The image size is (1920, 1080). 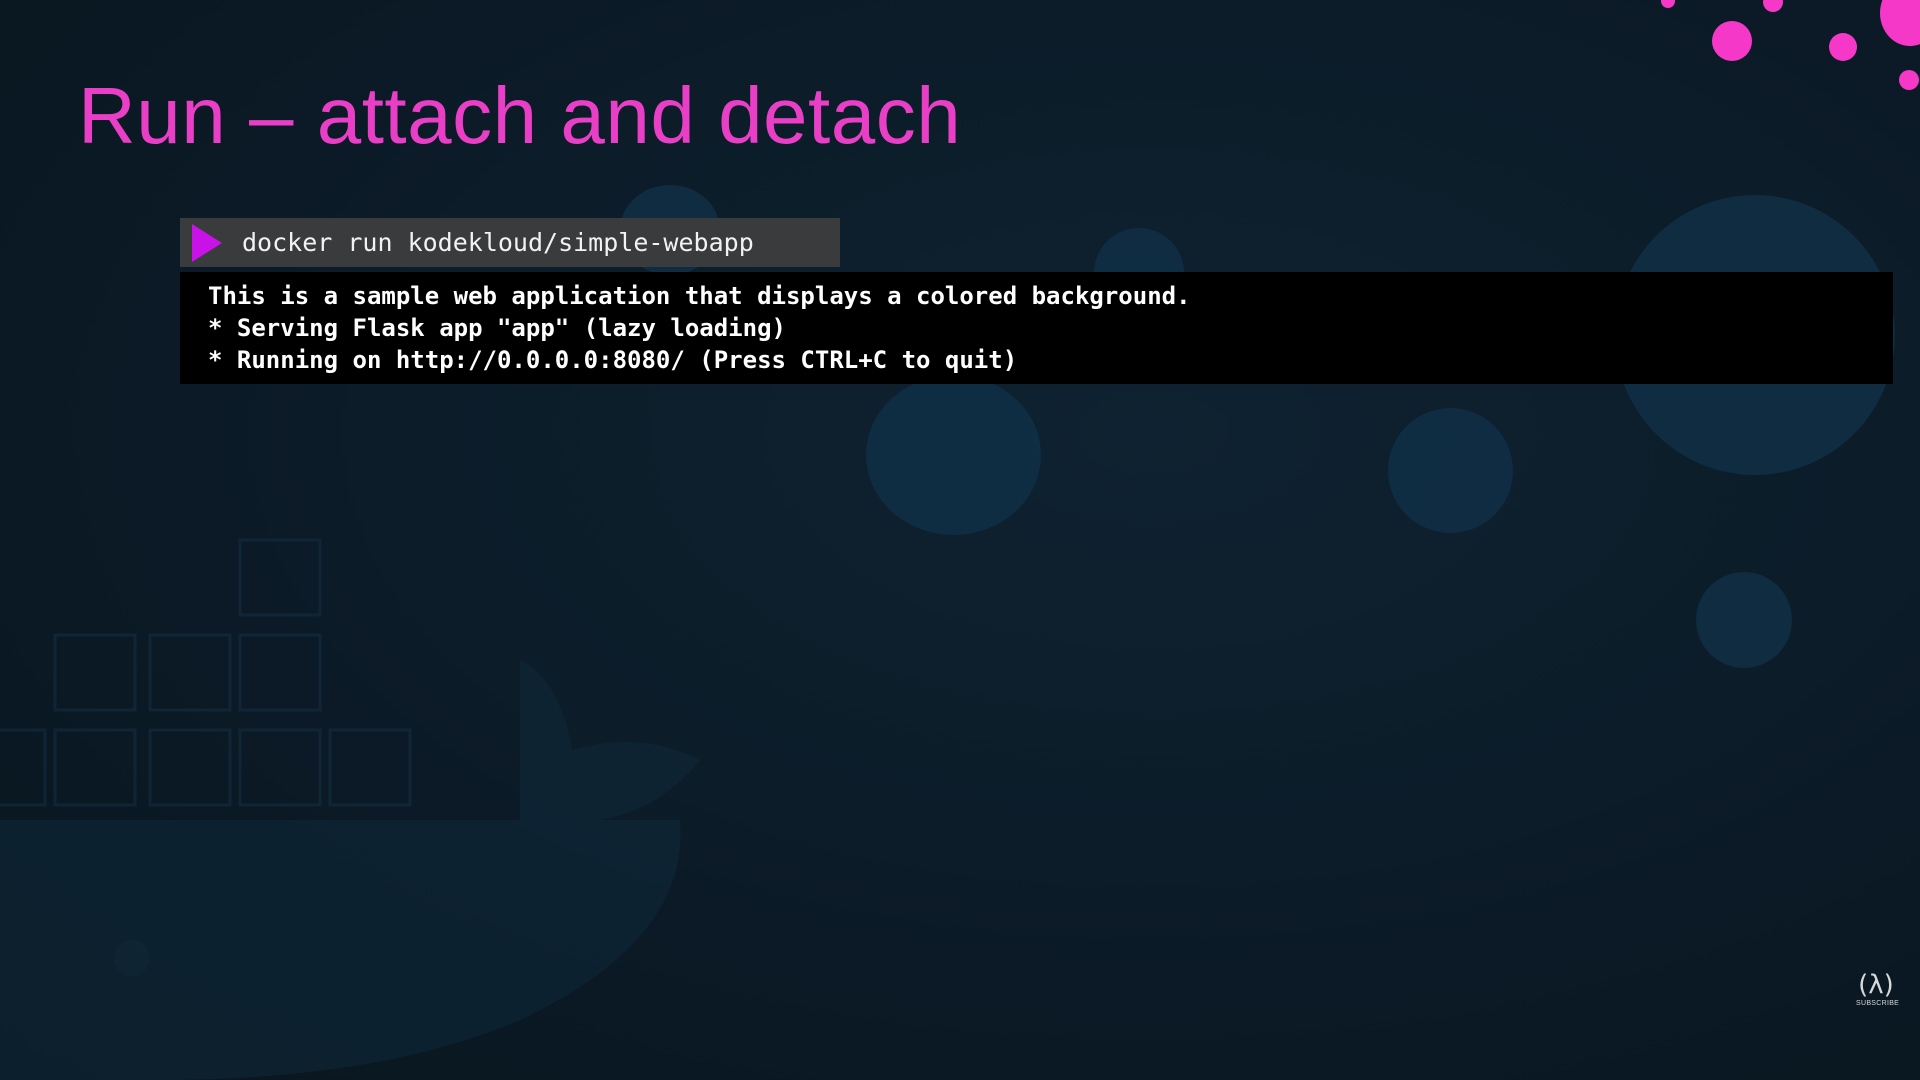 I want to click on slide-title: Run – attach and detach, so click(x=520, y=115).